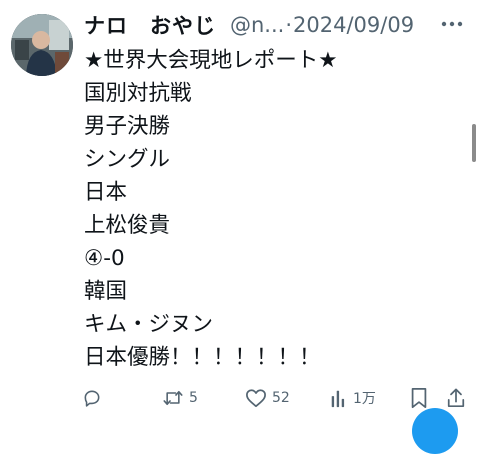 Image resolution: width=480 pixels, height=454 pixels. Describe the element at coordinates (127, 126) in the screenshot. I see `tweet-line: 男子決勝` at that location.